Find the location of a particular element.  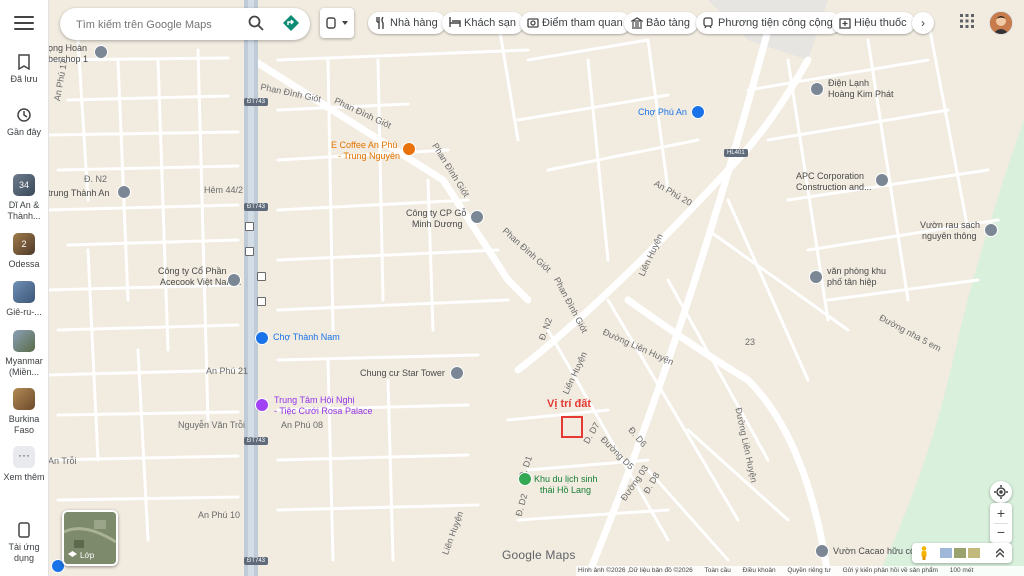

restaurant-icon is located at coordinates (380, 23).